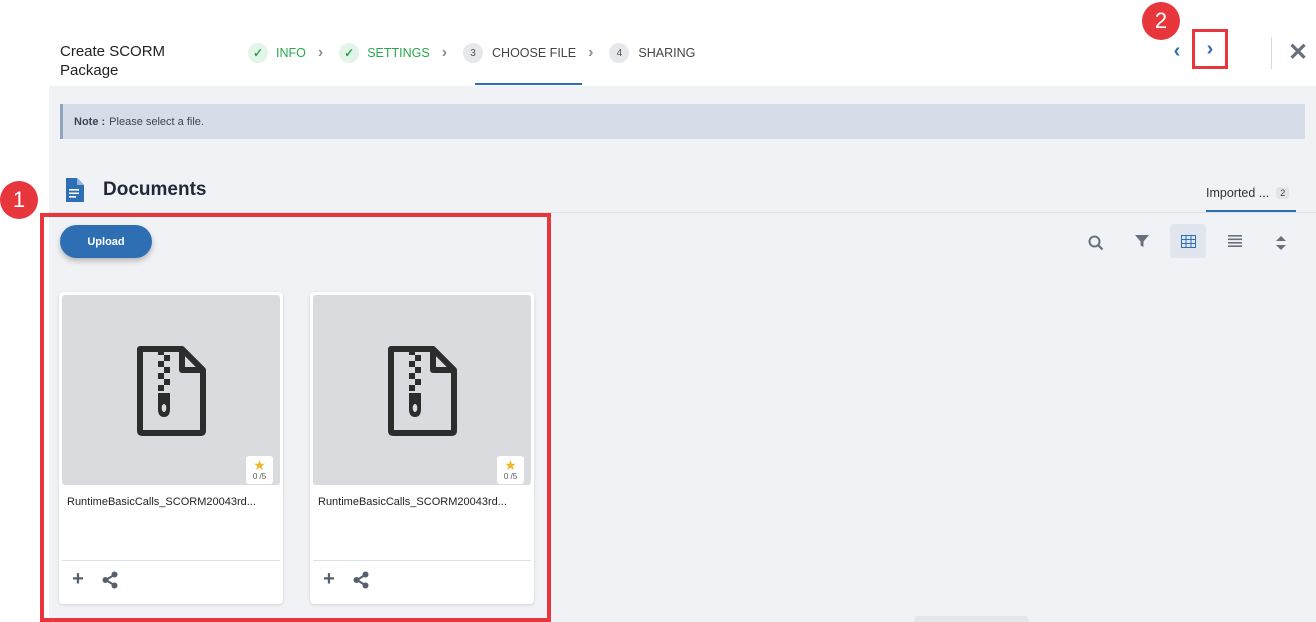  I want to click on filter-button, so click(1142, 241).